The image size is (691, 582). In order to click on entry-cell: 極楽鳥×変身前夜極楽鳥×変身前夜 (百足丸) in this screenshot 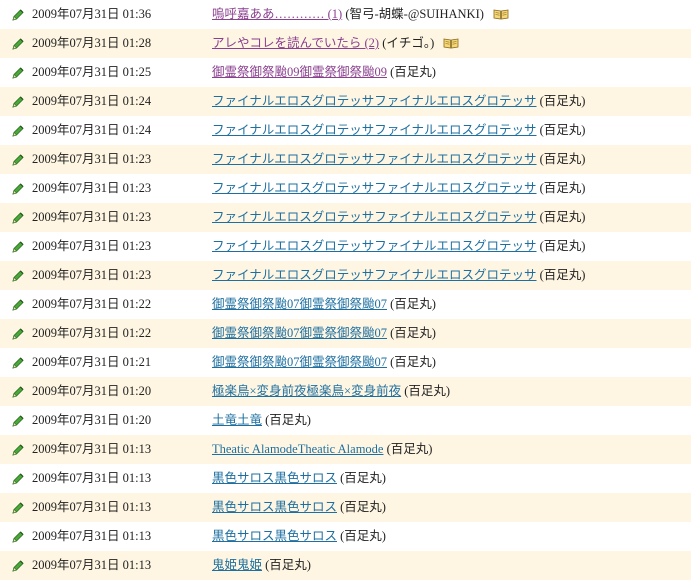, I will do `click(331, 391)`.